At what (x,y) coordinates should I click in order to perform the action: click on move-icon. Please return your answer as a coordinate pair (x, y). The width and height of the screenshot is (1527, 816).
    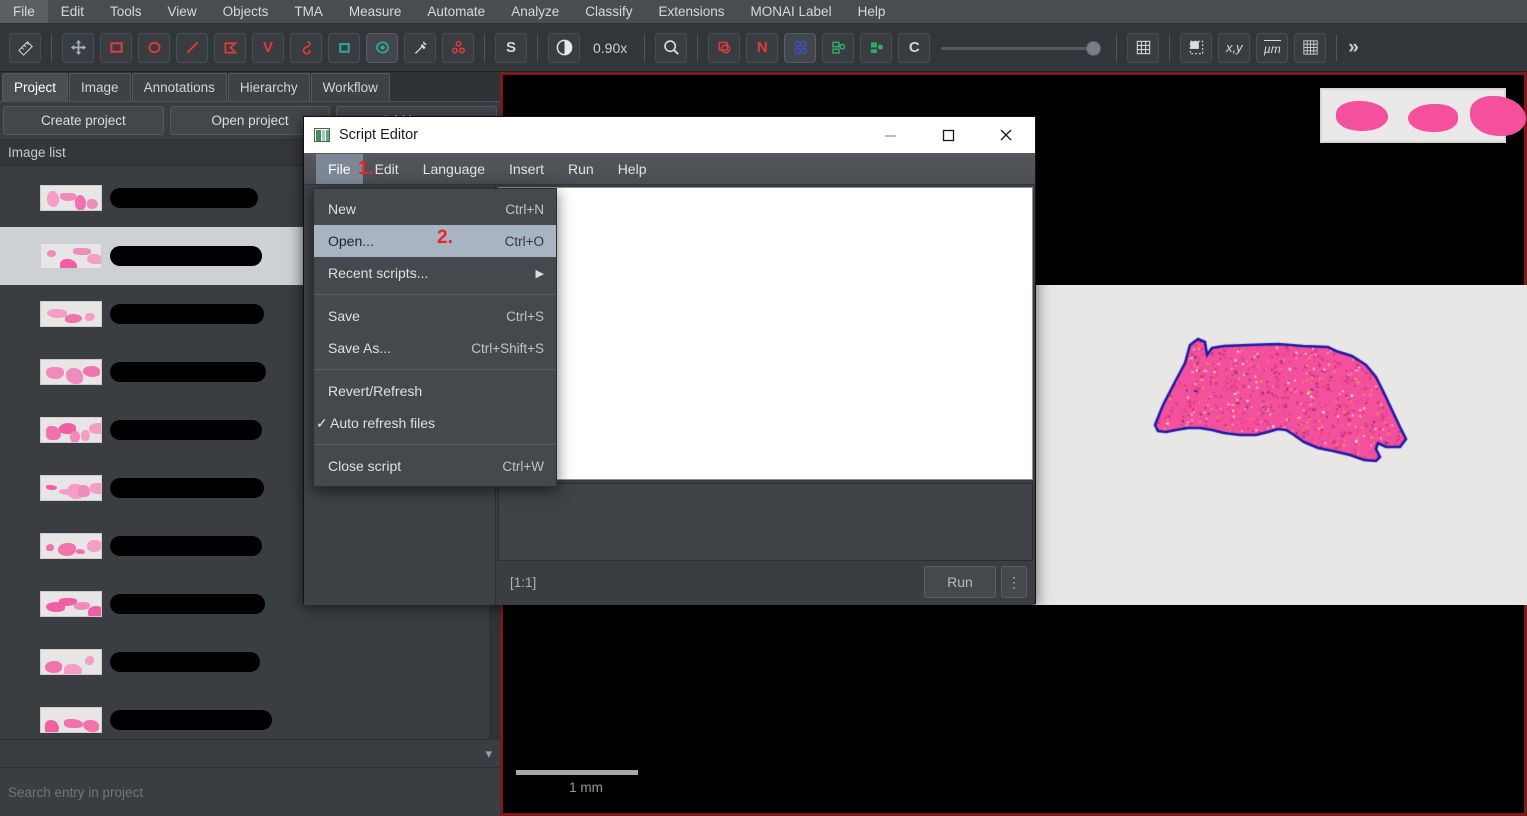
    Looking at the image, I should click on (78, 47).